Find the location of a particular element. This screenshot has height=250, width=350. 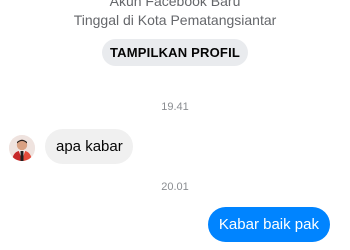

avatar-icon is located at coordinates (22, 148).